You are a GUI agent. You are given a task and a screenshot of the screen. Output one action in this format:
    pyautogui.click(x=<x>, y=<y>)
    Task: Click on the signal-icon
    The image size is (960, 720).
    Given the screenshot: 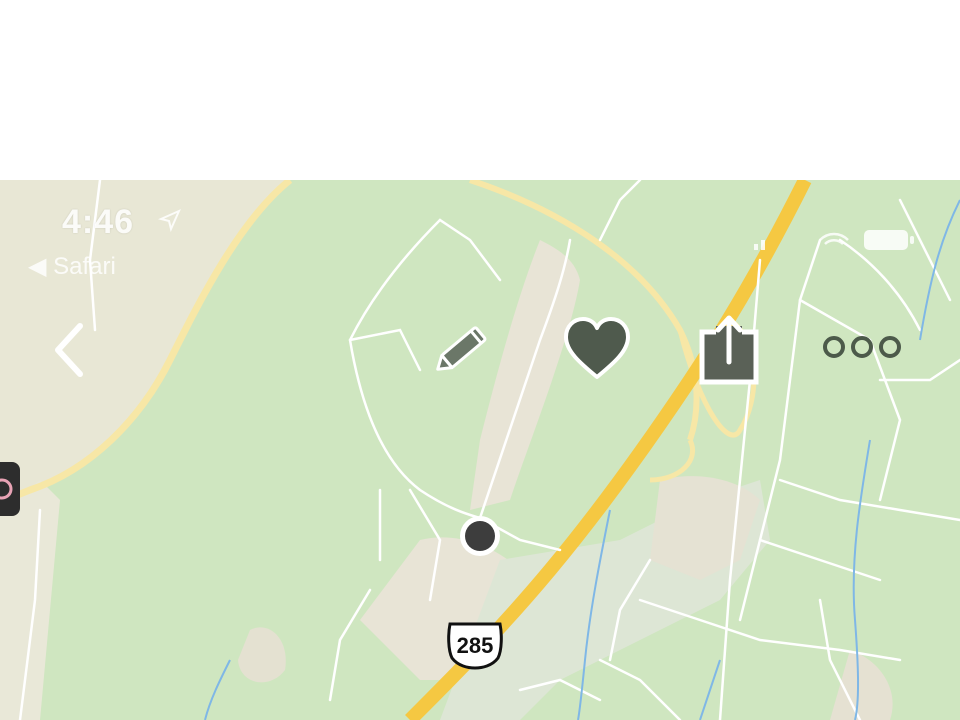 What is the action you would take?
    pyautogui.click(x=759, y=245)
    